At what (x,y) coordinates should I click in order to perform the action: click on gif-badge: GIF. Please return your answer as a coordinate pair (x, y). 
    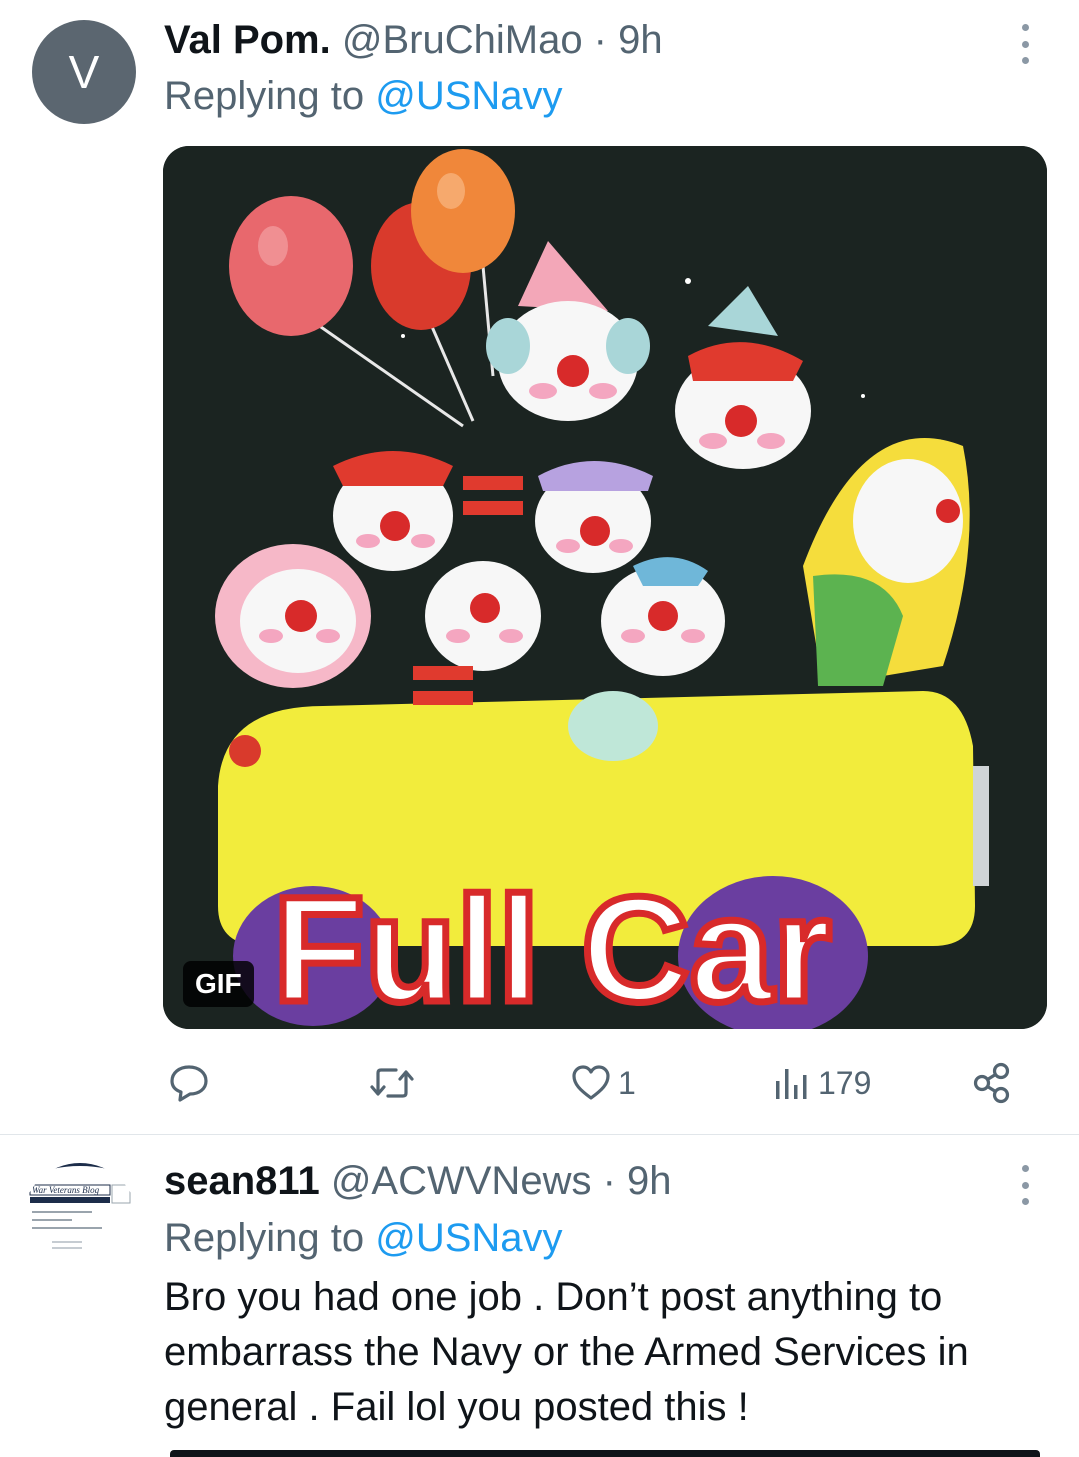
    Looking at the image, I should click on (218, 984).